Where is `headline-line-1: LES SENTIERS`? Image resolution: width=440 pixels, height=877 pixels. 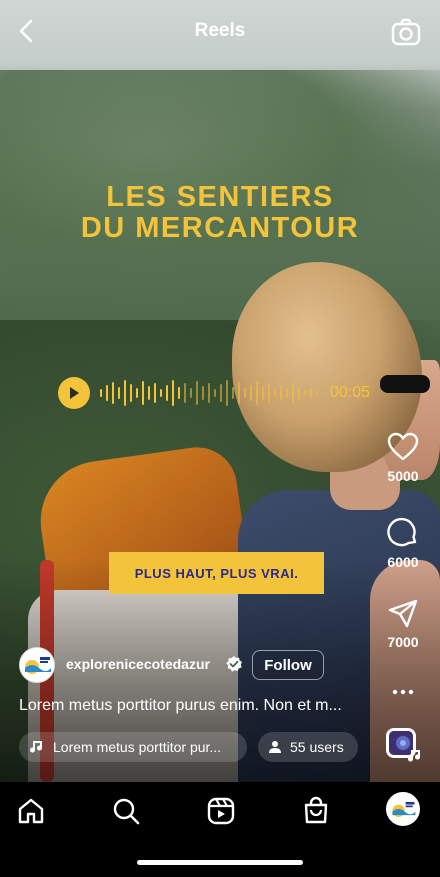
headline-line-1: LES SENTIERS is located at coordinates (220, 197).